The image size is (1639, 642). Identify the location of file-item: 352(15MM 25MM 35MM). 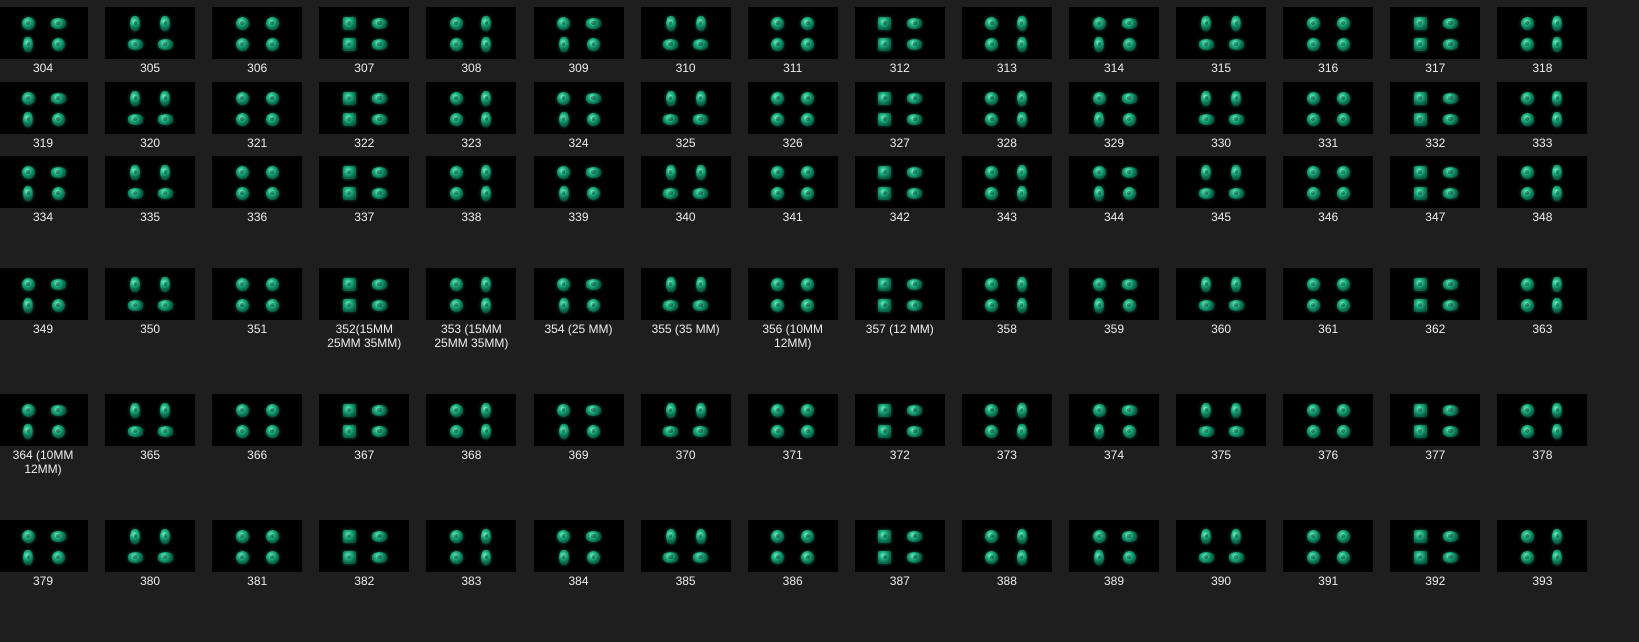
(364, 309).